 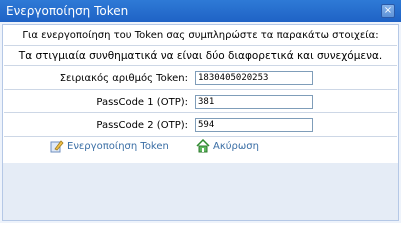 I want to click on dialog-title: Ενεργοποίηση Token, so click(x=67, y=11).